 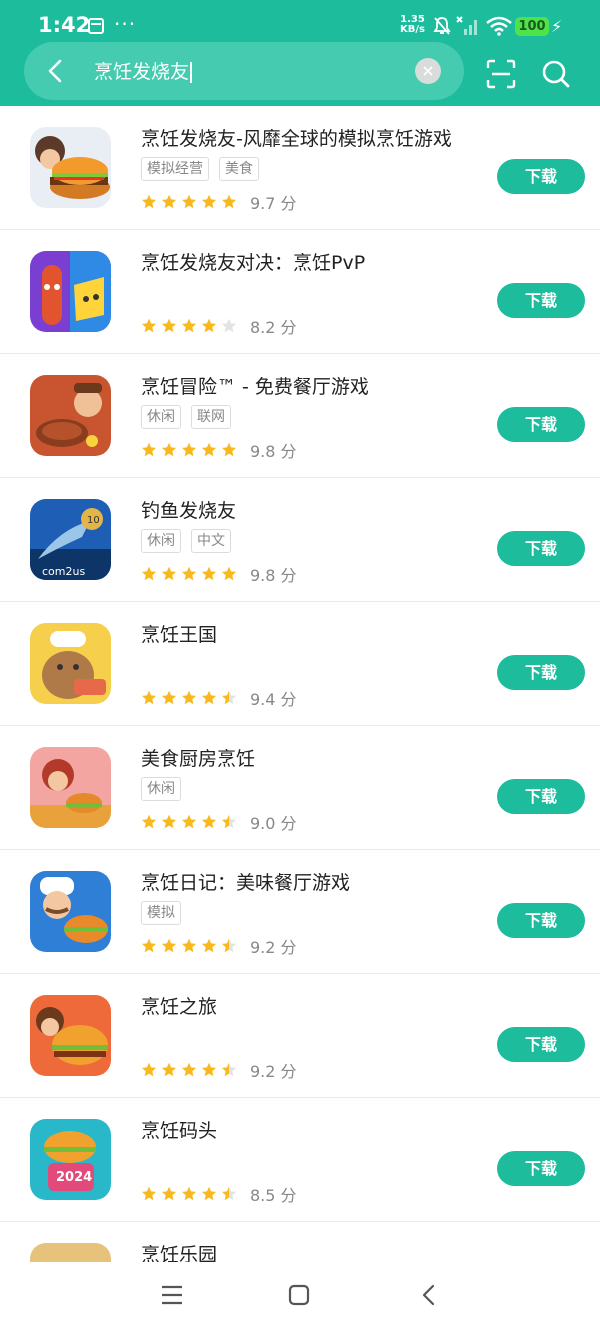 What do you see at coordinates (300, 1036) in the screenshot?
I see `list-item: 烹饪之旅 9.2 分 下载` at bounding box center [300, 1036].